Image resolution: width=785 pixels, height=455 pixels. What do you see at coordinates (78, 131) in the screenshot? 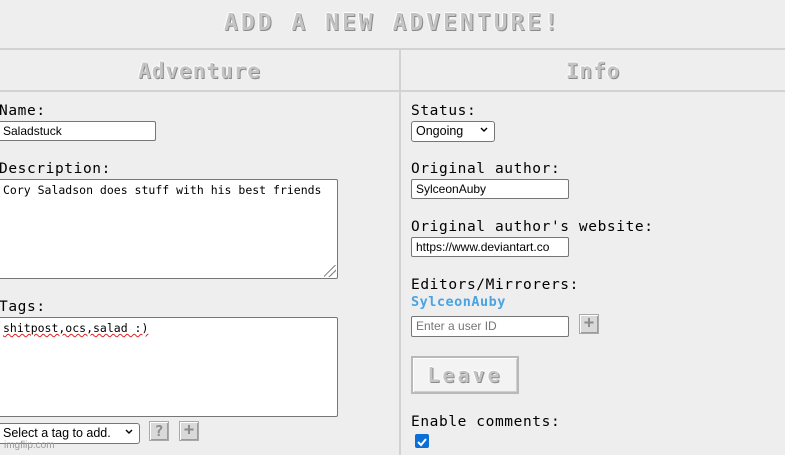
I see `name-input: Saladstuck` at bounding box center [78, 131].